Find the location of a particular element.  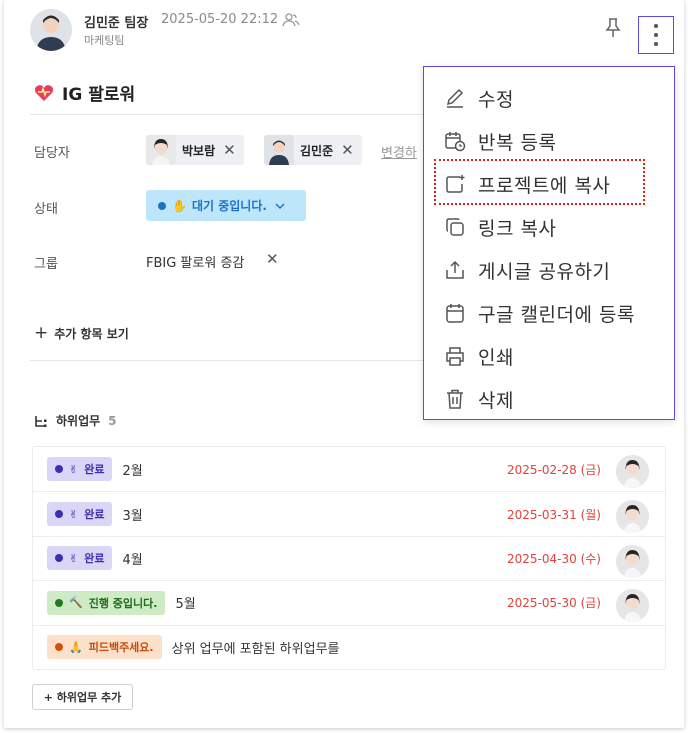

menu-item-calendar: 구글 캘린더에 등록 is located at coordinates (539, 313).